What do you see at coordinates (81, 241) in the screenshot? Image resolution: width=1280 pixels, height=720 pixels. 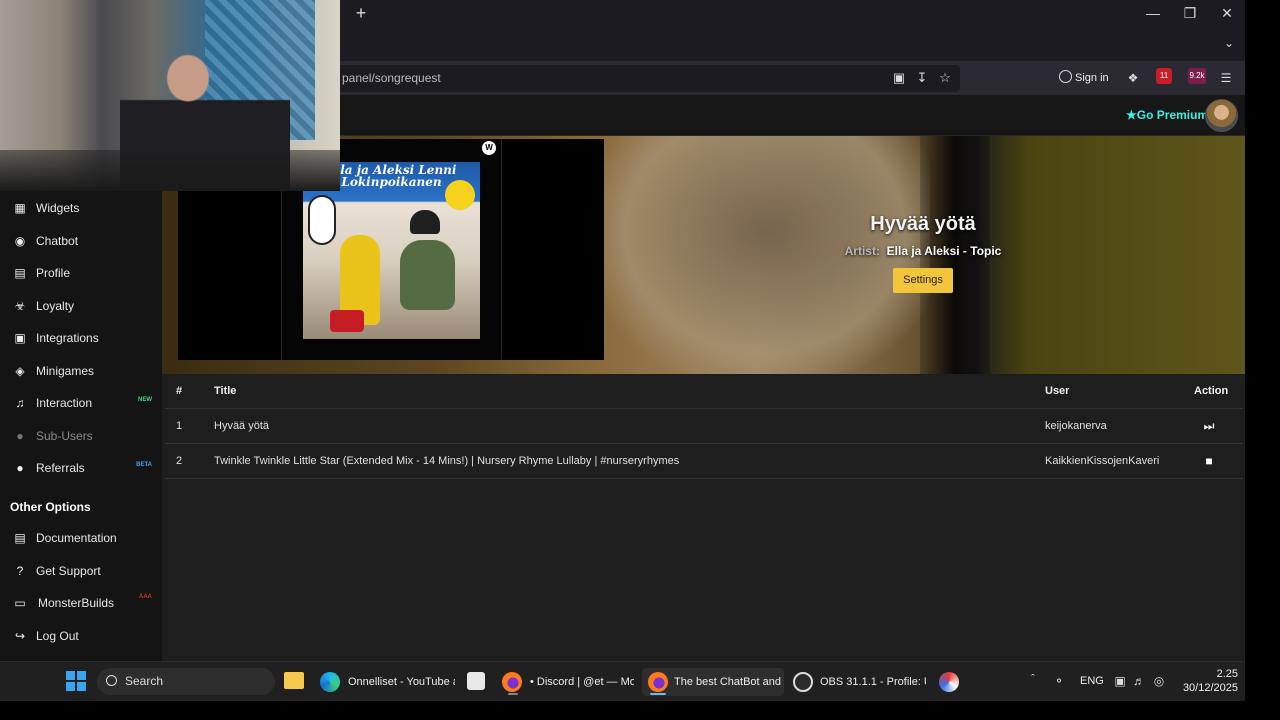 I see `sidebar-item-chatbot: ◉ Chatbot` at bounding box center [81, 241].